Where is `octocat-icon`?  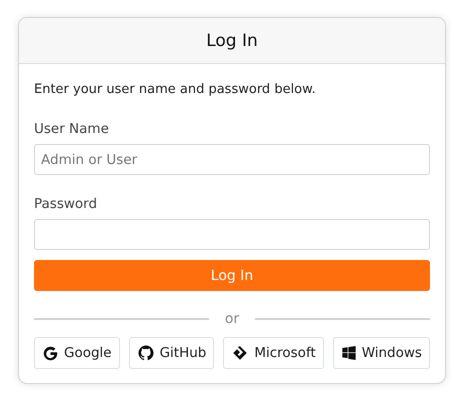 octocat-icon is located at coordinates (145, 353).